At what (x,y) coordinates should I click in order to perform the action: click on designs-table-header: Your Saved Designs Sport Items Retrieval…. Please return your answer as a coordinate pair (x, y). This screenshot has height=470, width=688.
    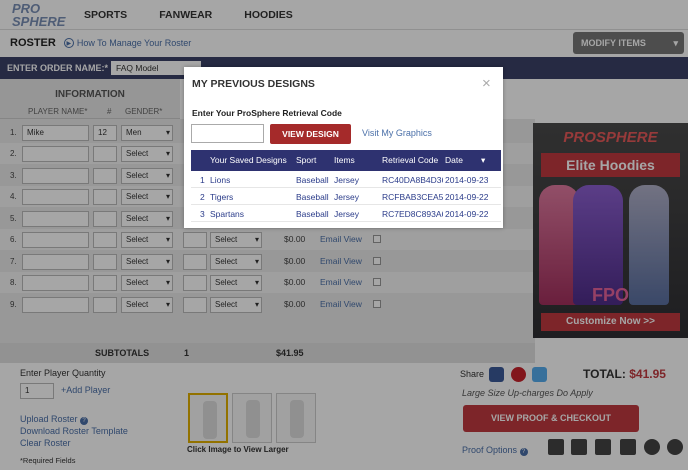
    Looking at the image, I should click on (346, 160).